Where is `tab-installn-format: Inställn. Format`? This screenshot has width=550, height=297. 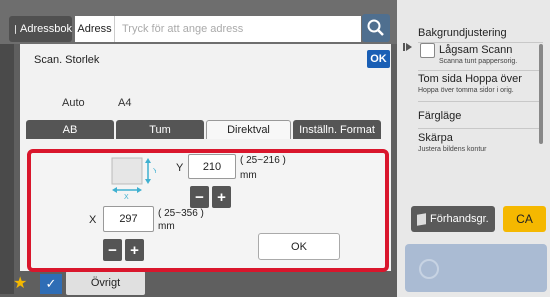 tab-installn-format: Inställn. Format is located at coordinates (337, 129).